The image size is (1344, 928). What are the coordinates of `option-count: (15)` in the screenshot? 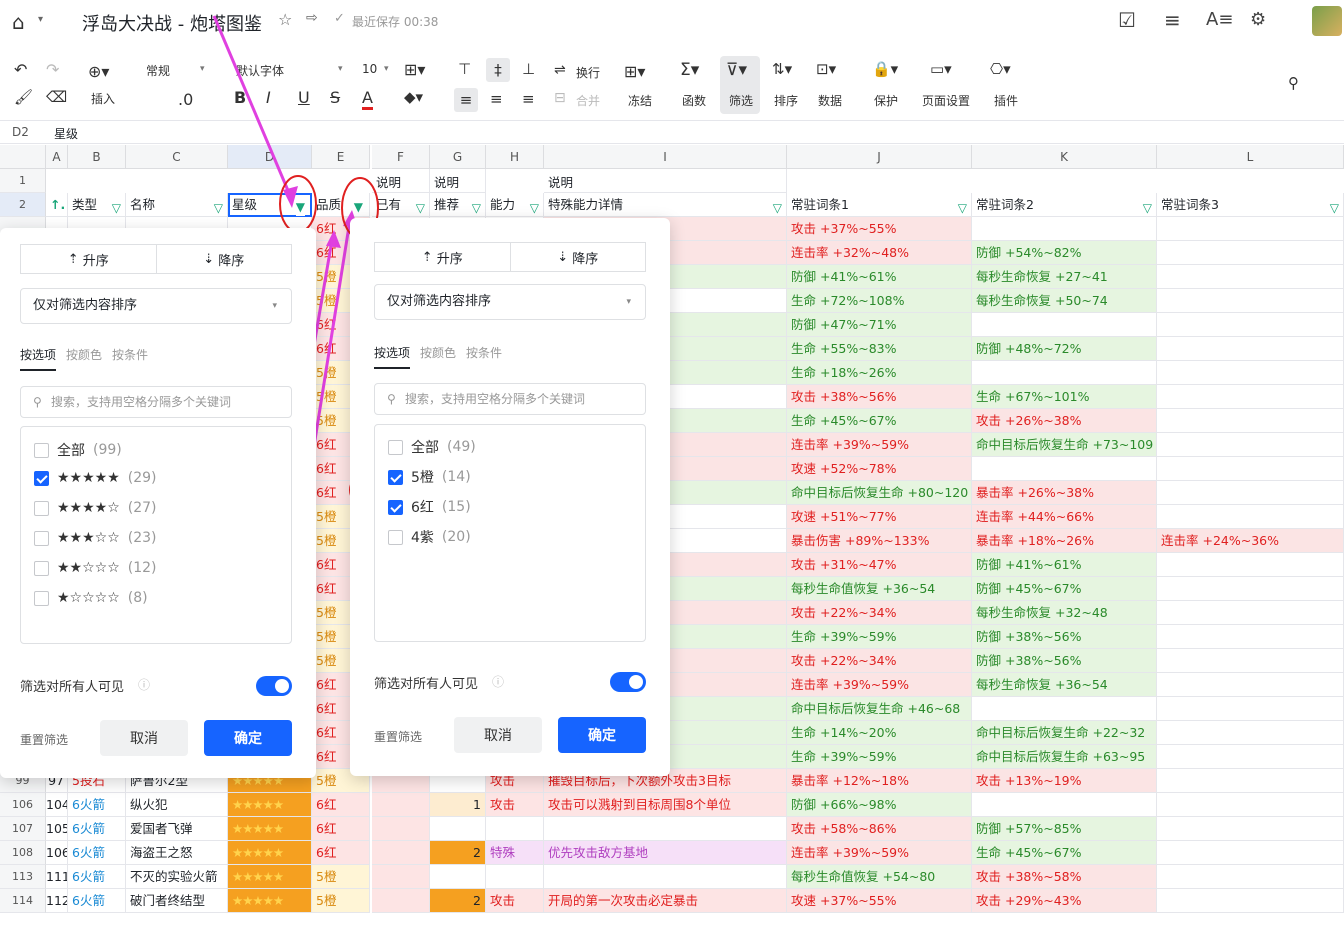 It's located at (456, 507).